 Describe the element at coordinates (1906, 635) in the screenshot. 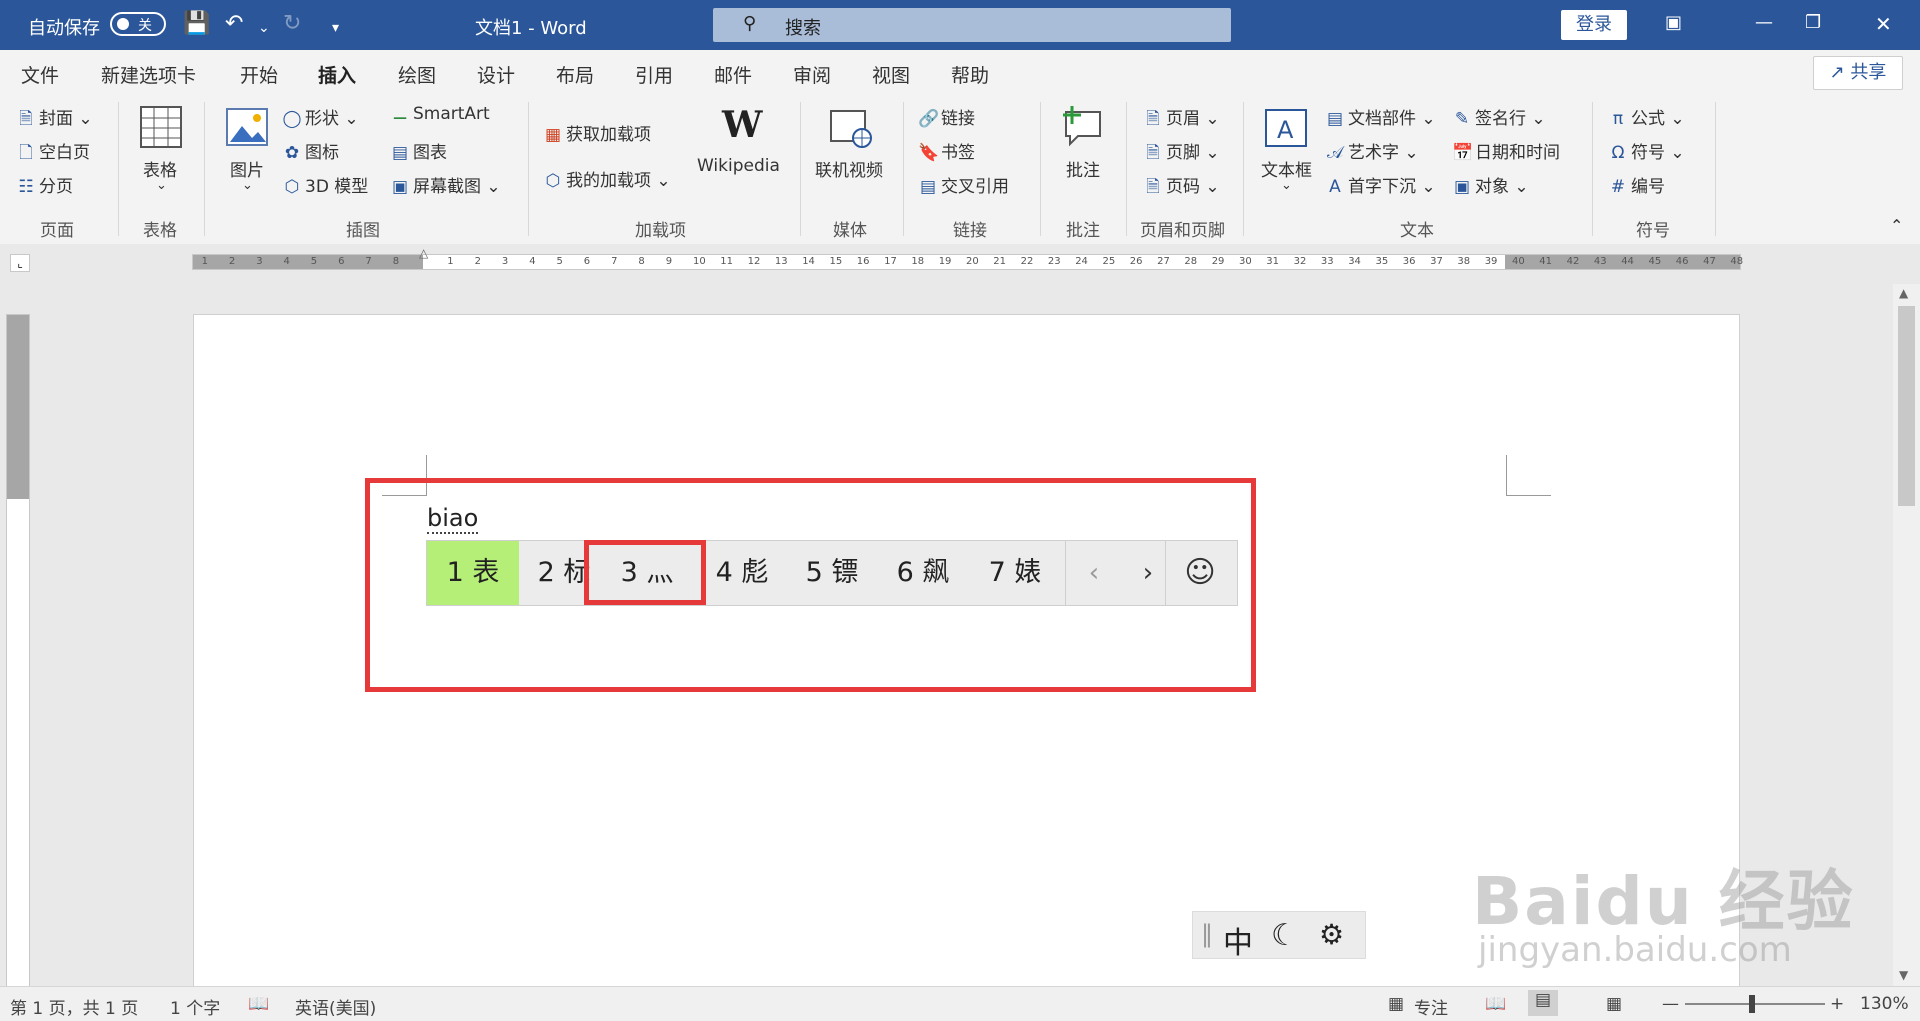

I see `vertical-scrollbar: ▲ ▼` at that location.